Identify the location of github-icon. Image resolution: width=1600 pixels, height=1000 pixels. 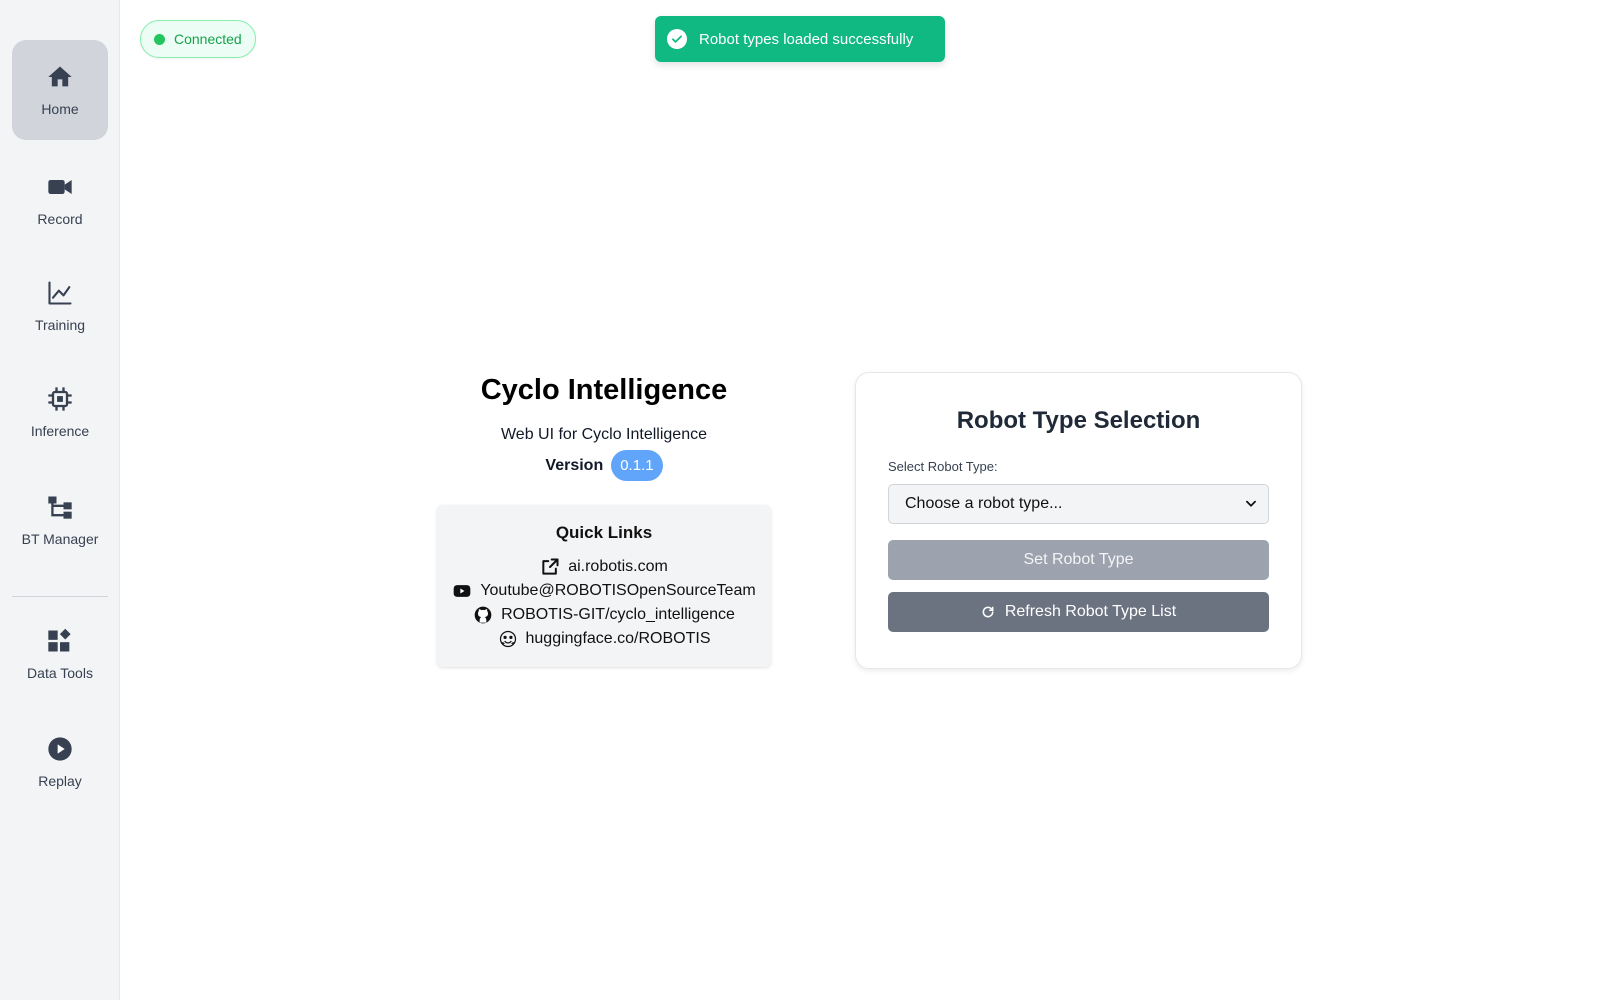
(483, 615).